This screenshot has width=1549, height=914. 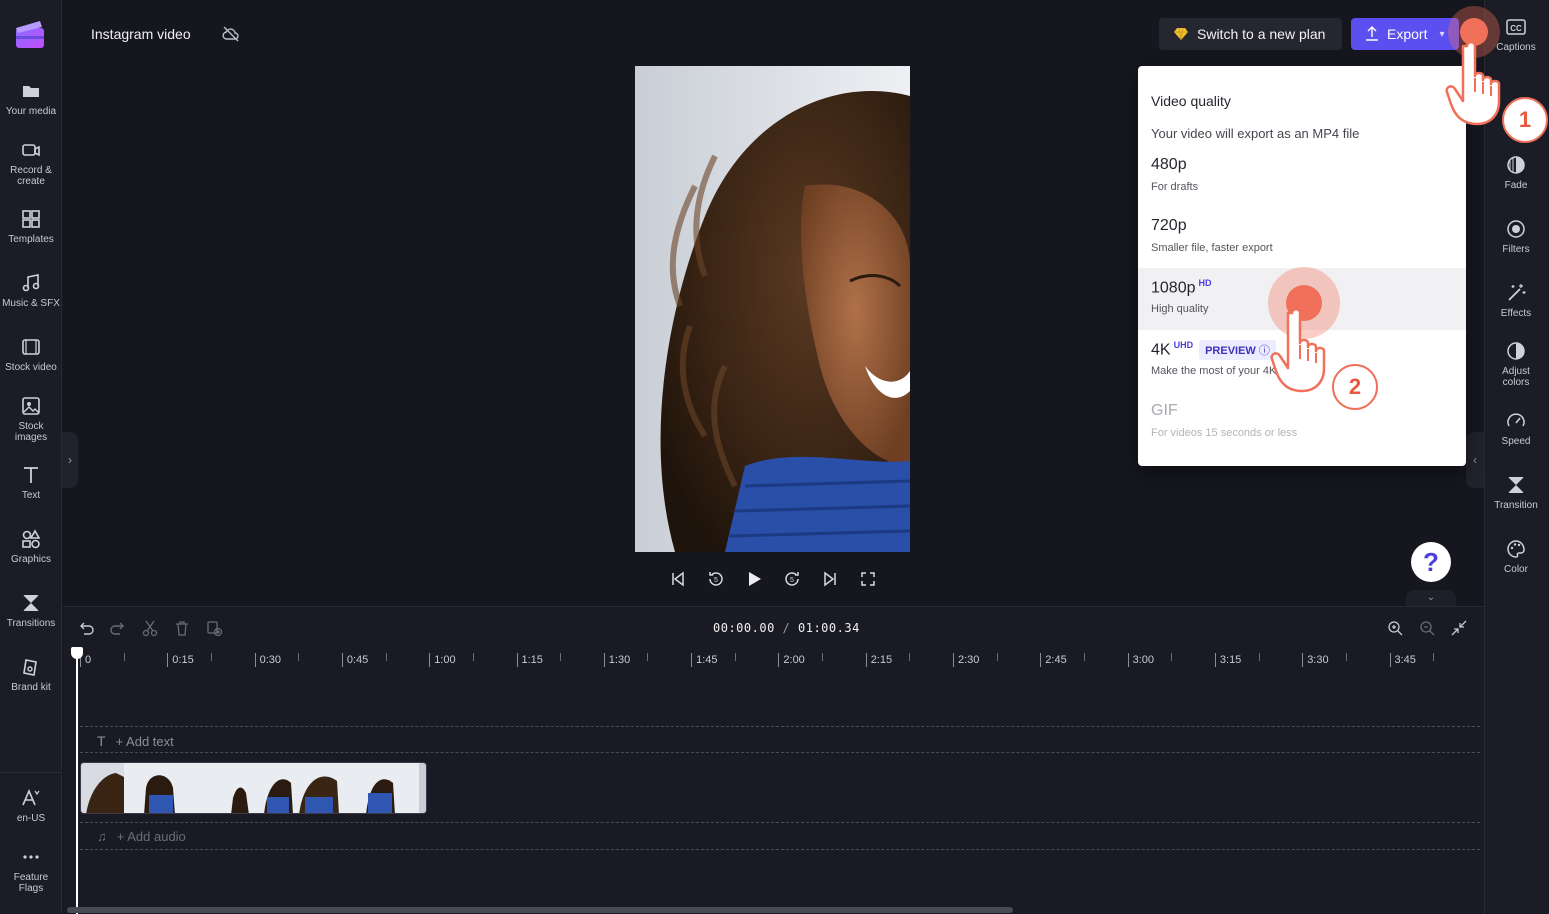 What do you see at coordinates (1516, 165) in the screenshot?
I see `fade-icon` at bounding box center [1516, 165].